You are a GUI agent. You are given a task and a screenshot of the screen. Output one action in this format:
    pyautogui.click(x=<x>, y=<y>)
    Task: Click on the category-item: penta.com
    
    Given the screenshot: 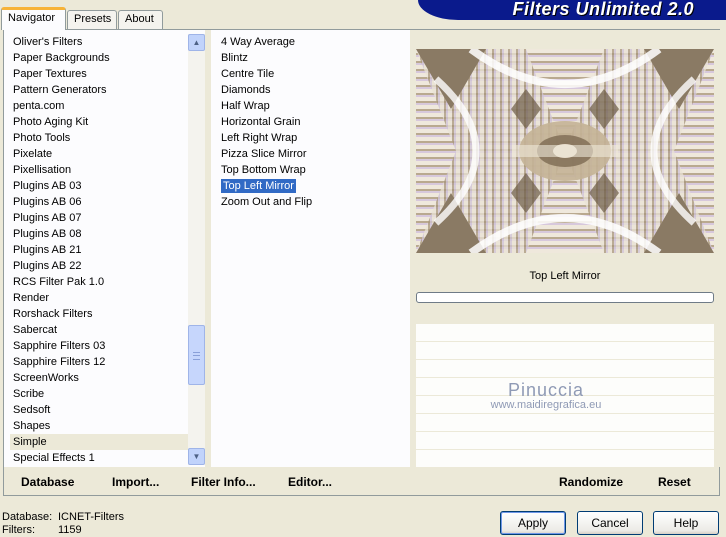 What is the action you would take?
    pyautogui.click(x=99, y=106)
    